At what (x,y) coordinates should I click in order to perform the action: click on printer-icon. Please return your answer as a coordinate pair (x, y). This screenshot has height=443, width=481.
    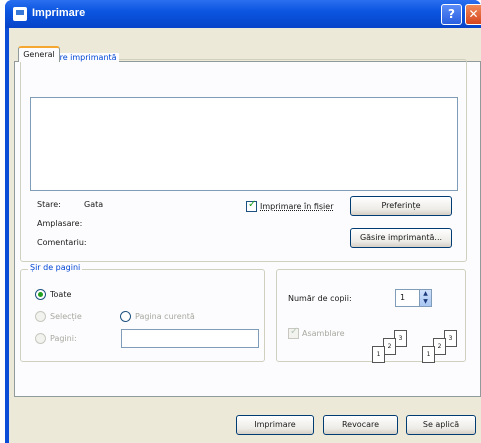
    Looking at the image, I should click on (20, 14).